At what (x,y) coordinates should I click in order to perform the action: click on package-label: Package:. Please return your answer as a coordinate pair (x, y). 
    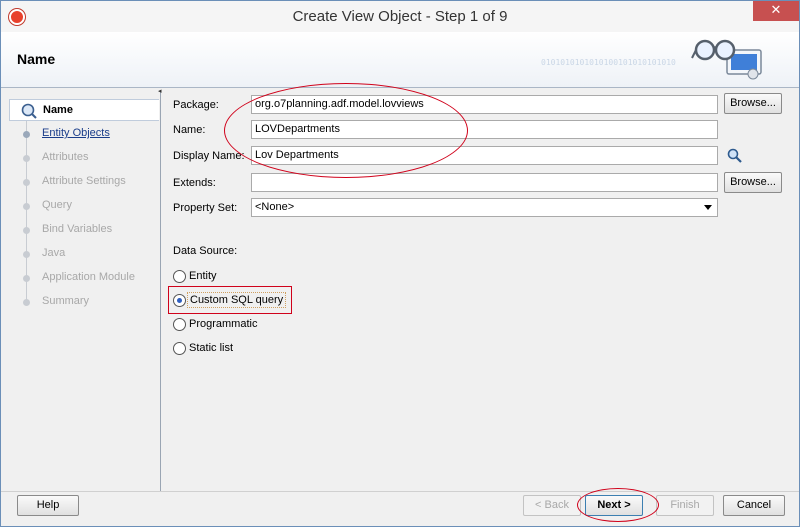
    Looking at the image, I should click on (196, 105).